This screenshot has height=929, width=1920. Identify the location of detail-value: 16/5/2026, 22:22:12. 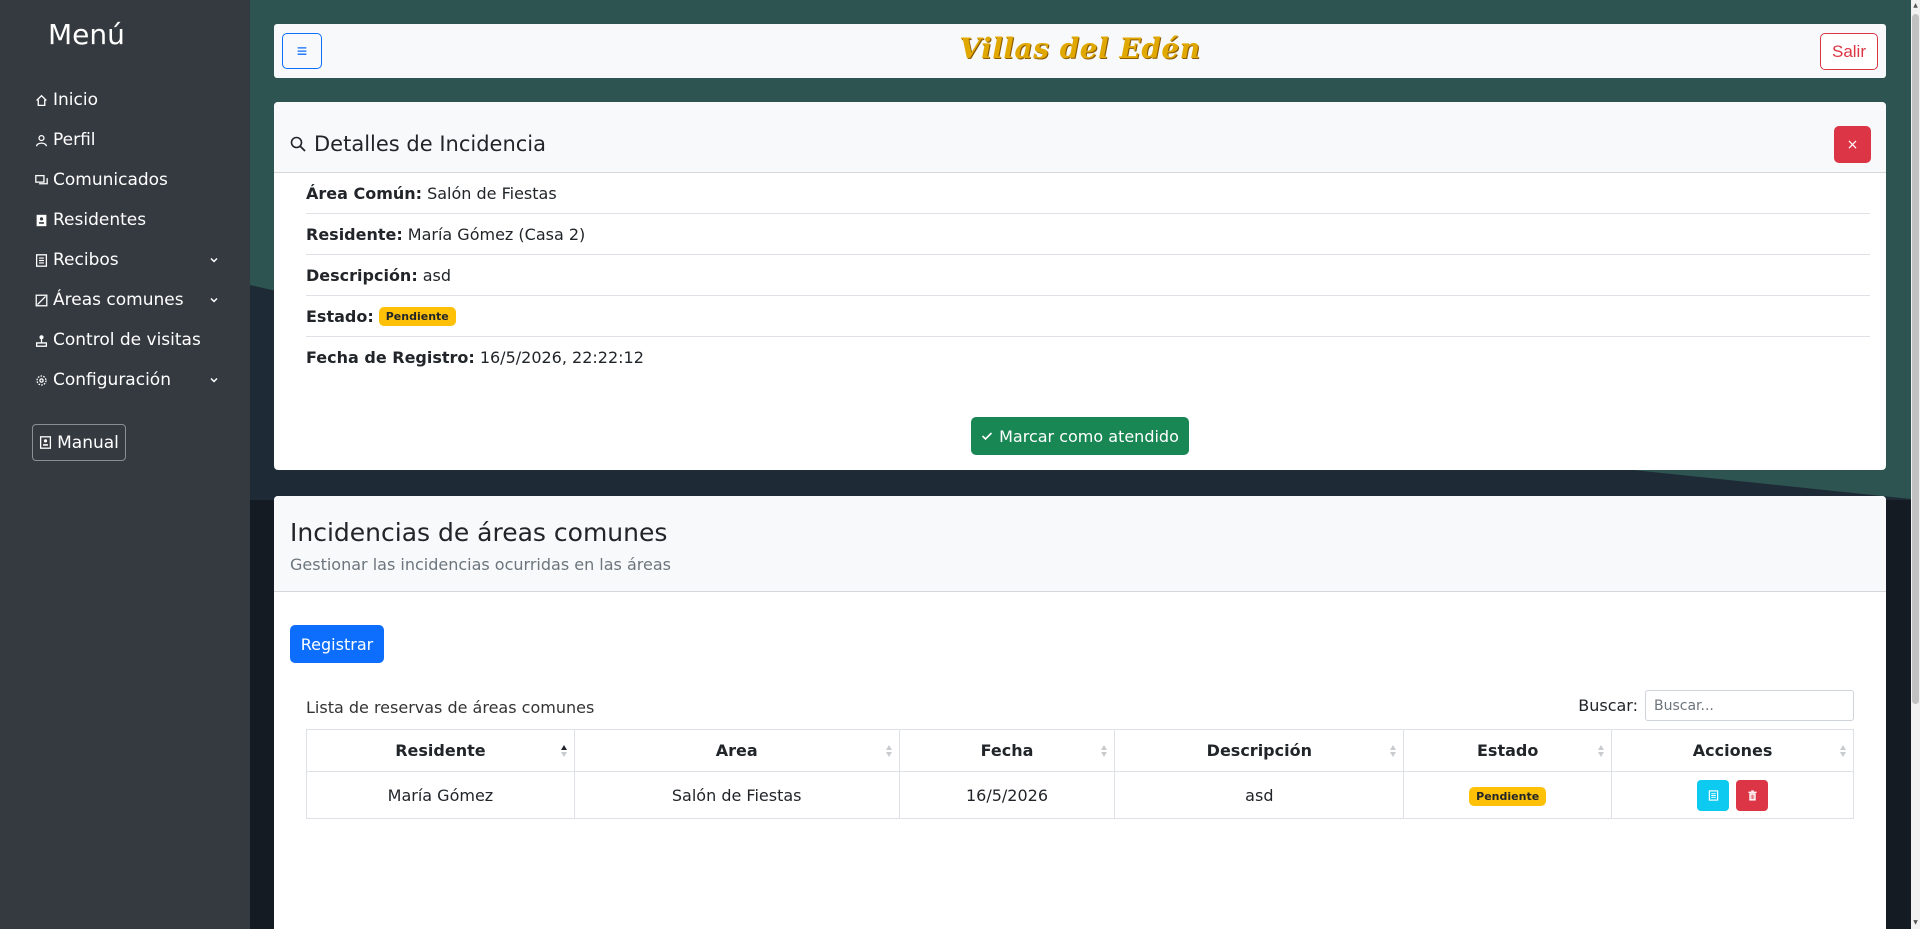
(561, 357).